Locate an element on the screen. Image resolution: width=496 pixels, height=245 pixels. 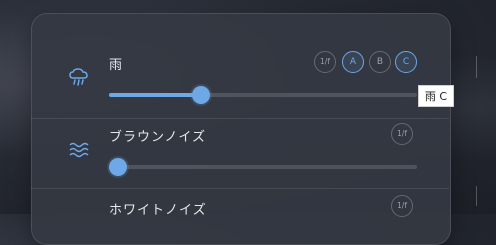
tooltip: 雨 C is located at coordinates (436, 96).